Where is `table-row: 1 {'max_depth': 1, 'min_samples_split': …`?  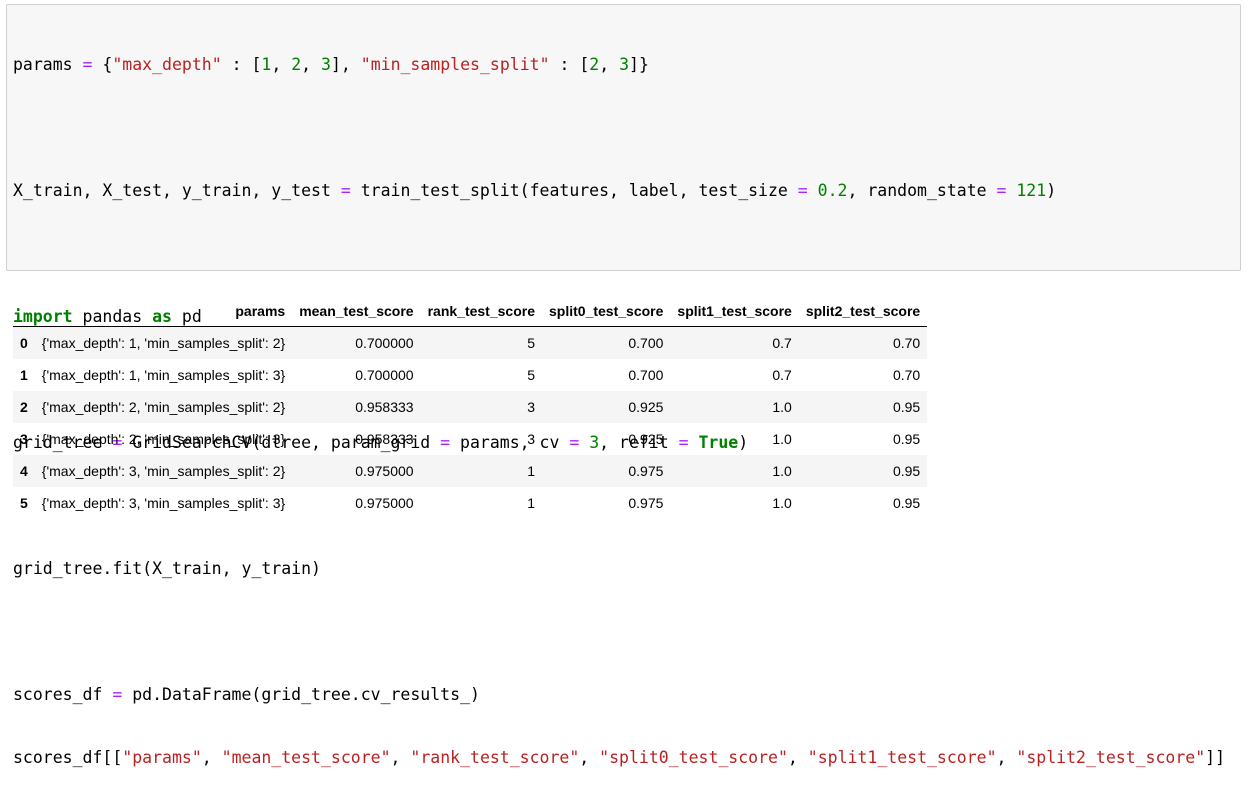 table-row: 1 {'max_depth': 1, 'min_samples_split': … is located at coordinates (470, 375).